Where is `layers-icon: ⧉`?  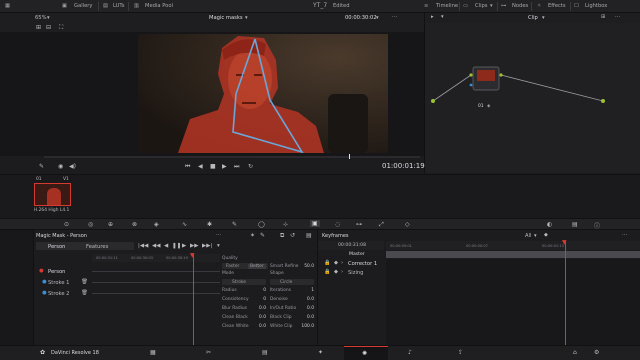
layers-icon: ⧉ is located at coordinates (282, 236).